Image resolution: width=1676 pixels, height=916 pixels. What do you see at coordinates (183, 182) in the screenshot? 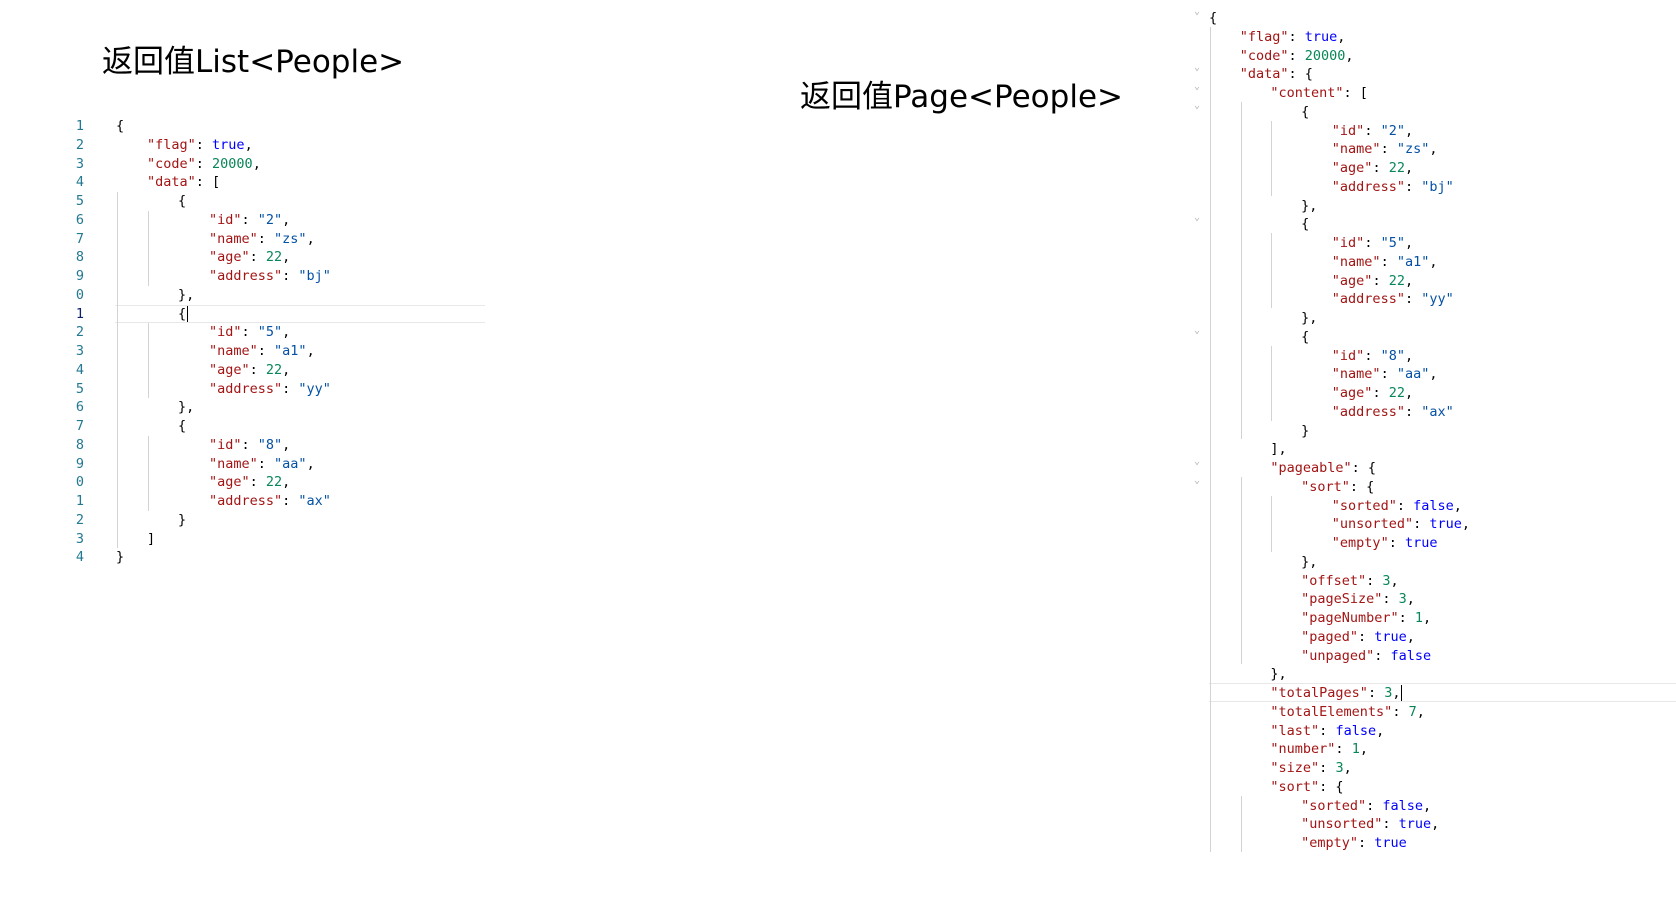
I see `code-line: "data": [` at bounding box center [183, 182].